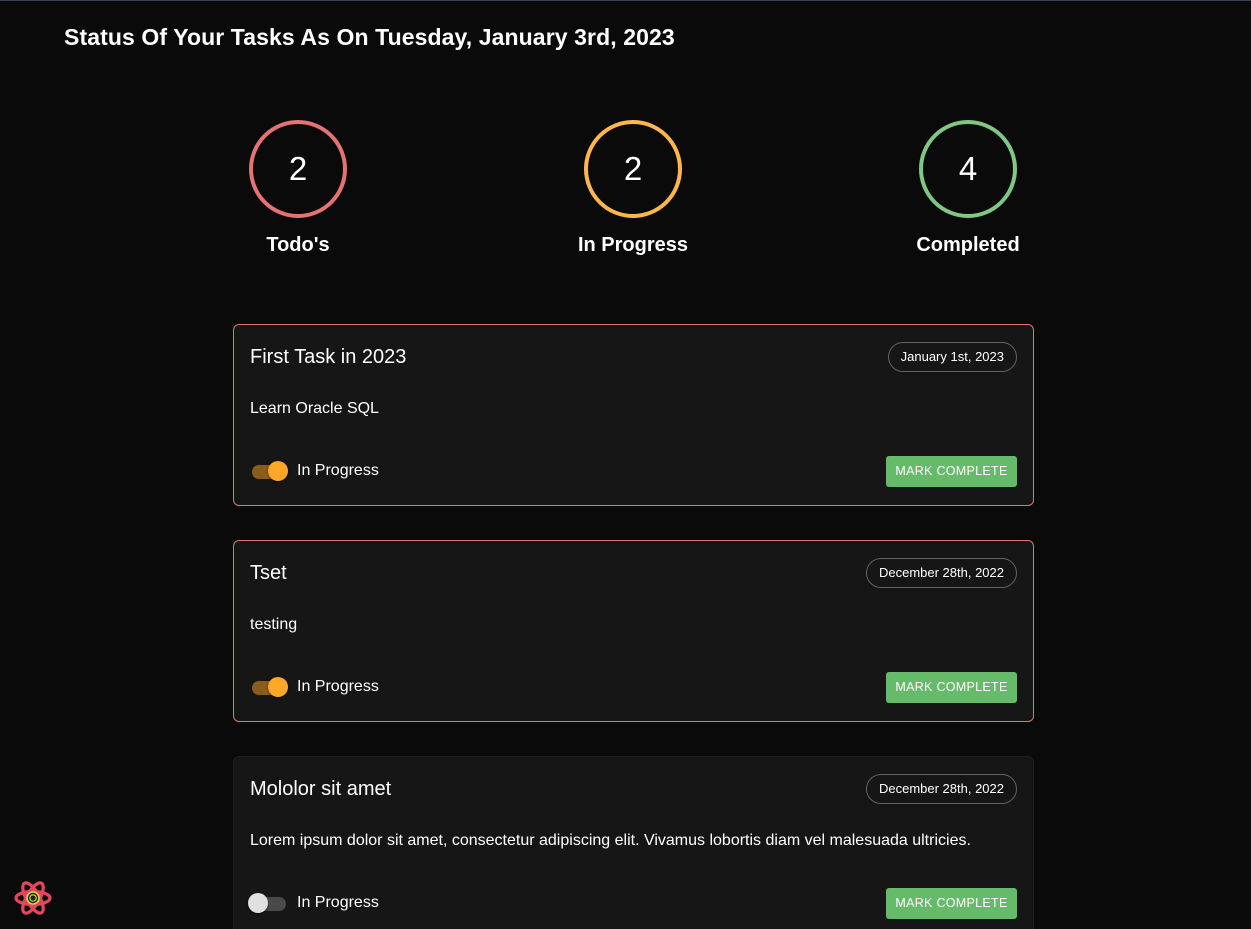 This screenshot has width=1251, height=929. Describe the element at coordinates (633, 245) in the screenshot. I see `in-progress-label: In Progress` at that location.